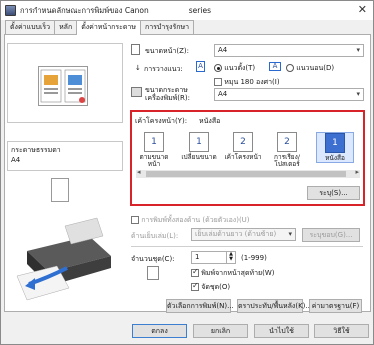  I want to click on print-last-page-checkbox: พิมพ์จากหน้าสุดท้าย(W), so click(233, 273).